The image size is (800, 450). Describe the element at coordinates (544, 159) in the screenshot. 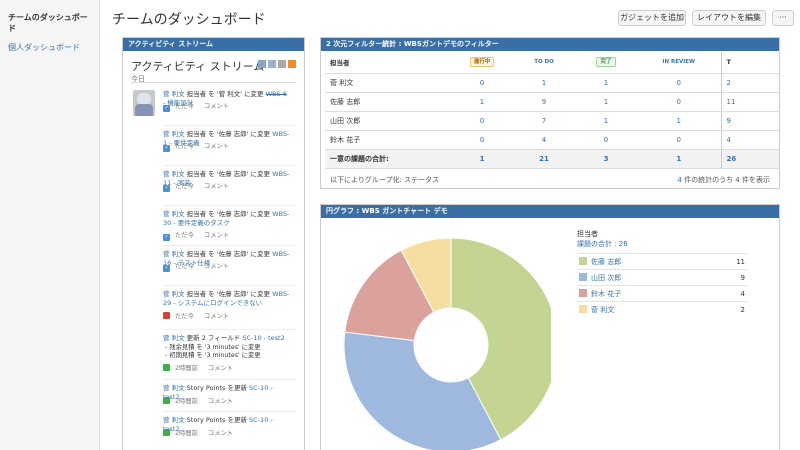

I see `table-cell: 21` at that location.